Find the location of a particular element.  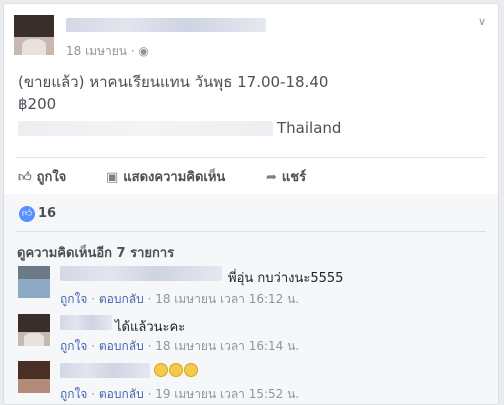

post-timestamp: 18 เมษายน · ◉ is located at coordinates (107, 51).